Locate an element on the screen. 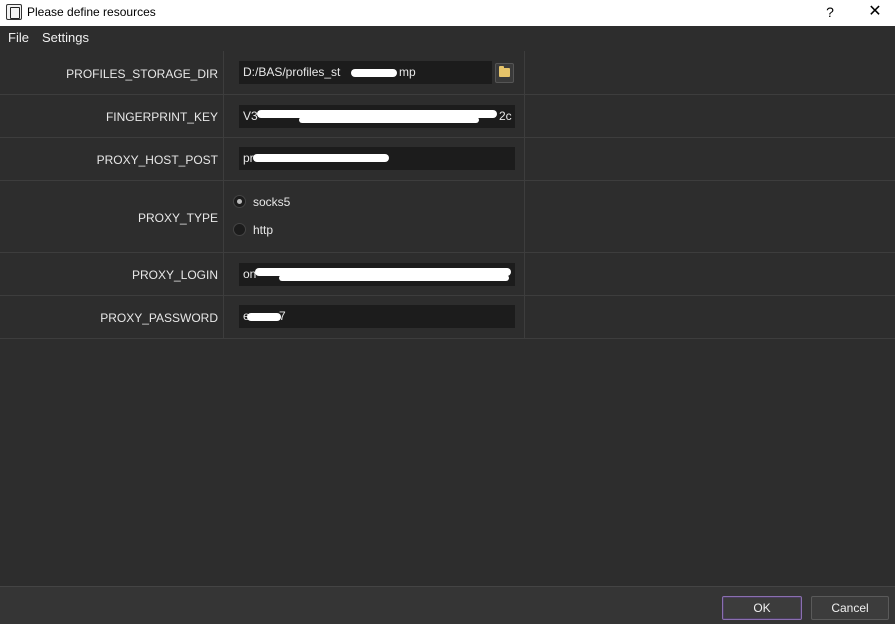 The height and width of the screenshot is (624, 895). close-button: ✕ is located at coordinates (875, 12).